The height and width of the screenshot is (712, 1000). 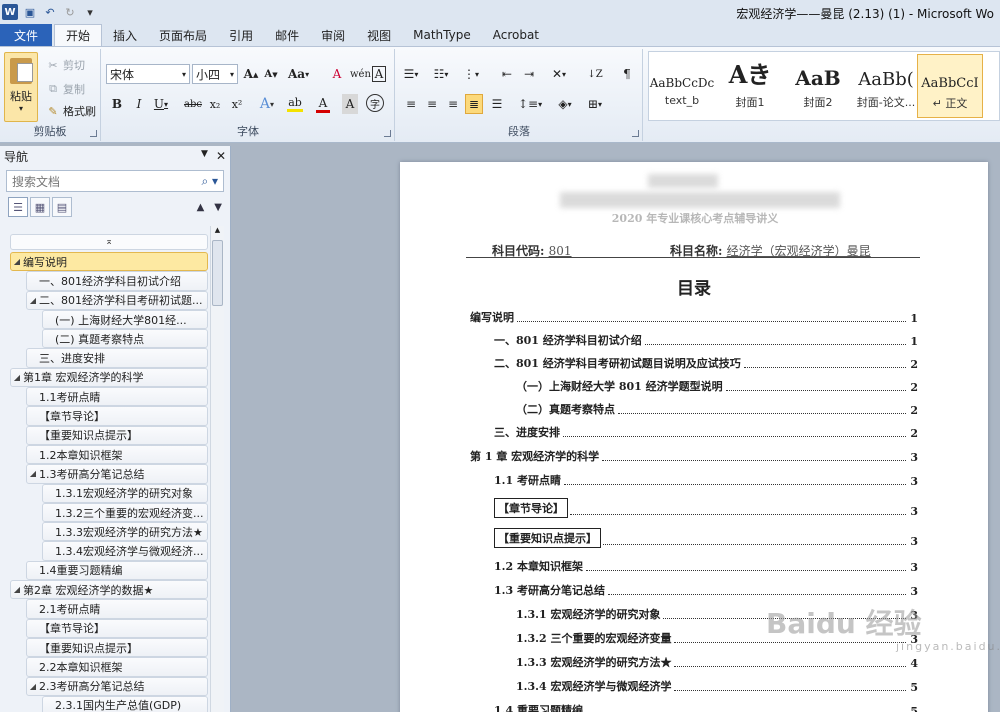 I want to click on copy-button: ⧉ 复制, so click(x=65, y=89).